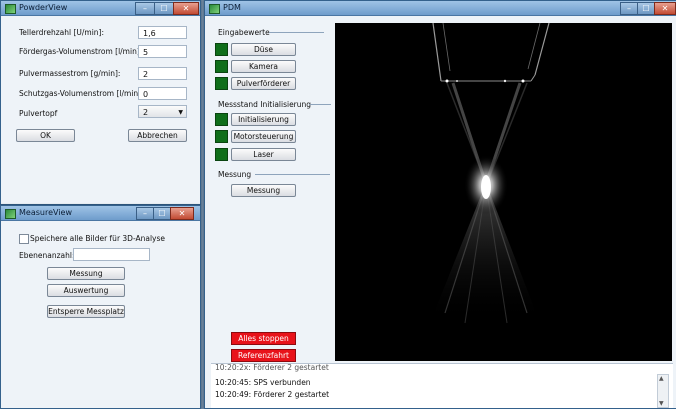 Image resolution: width=676 pixels, height=409 pixels. Describe the element at coordinates (98, 238) in the screenshot. I see `save-images-label: Speichere alle Bilder für 3D-Analyse` at that location.